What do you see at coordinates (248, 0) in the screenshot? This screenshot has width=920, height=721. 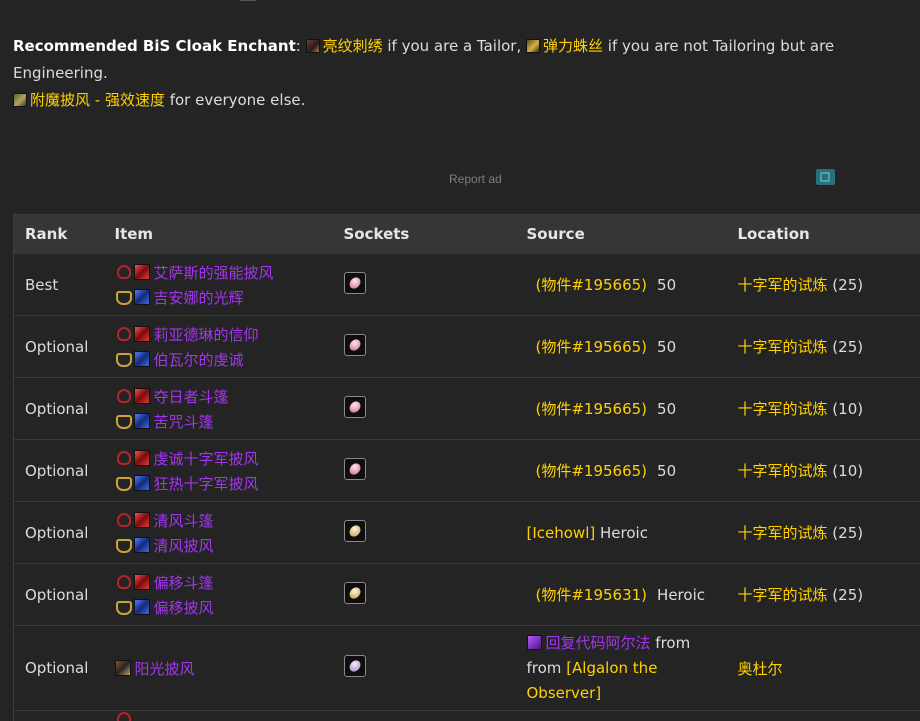 I see `top-divider` at bounding box center [248, 0].